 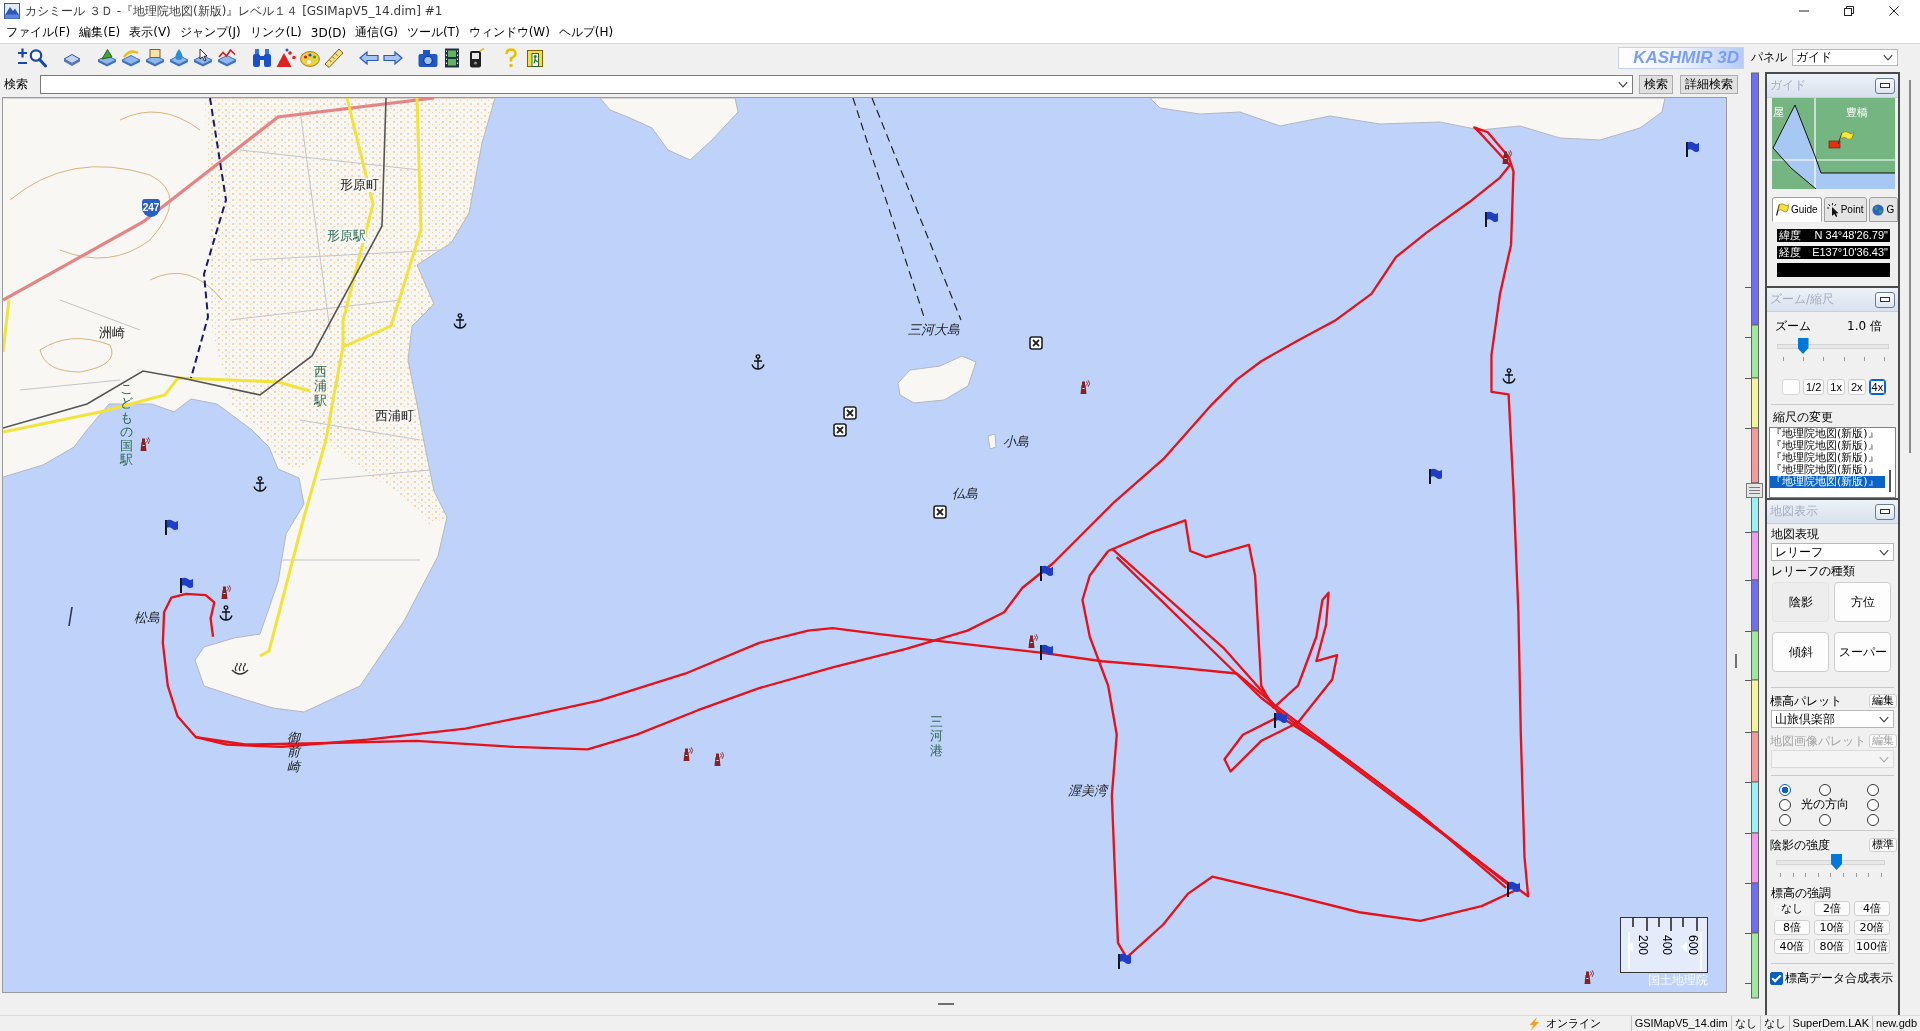 What do you see at coordinates (1845, 57) in the screenshot?
I see `panel-dropdown: ガイド` at bounding box center [1845, 57].